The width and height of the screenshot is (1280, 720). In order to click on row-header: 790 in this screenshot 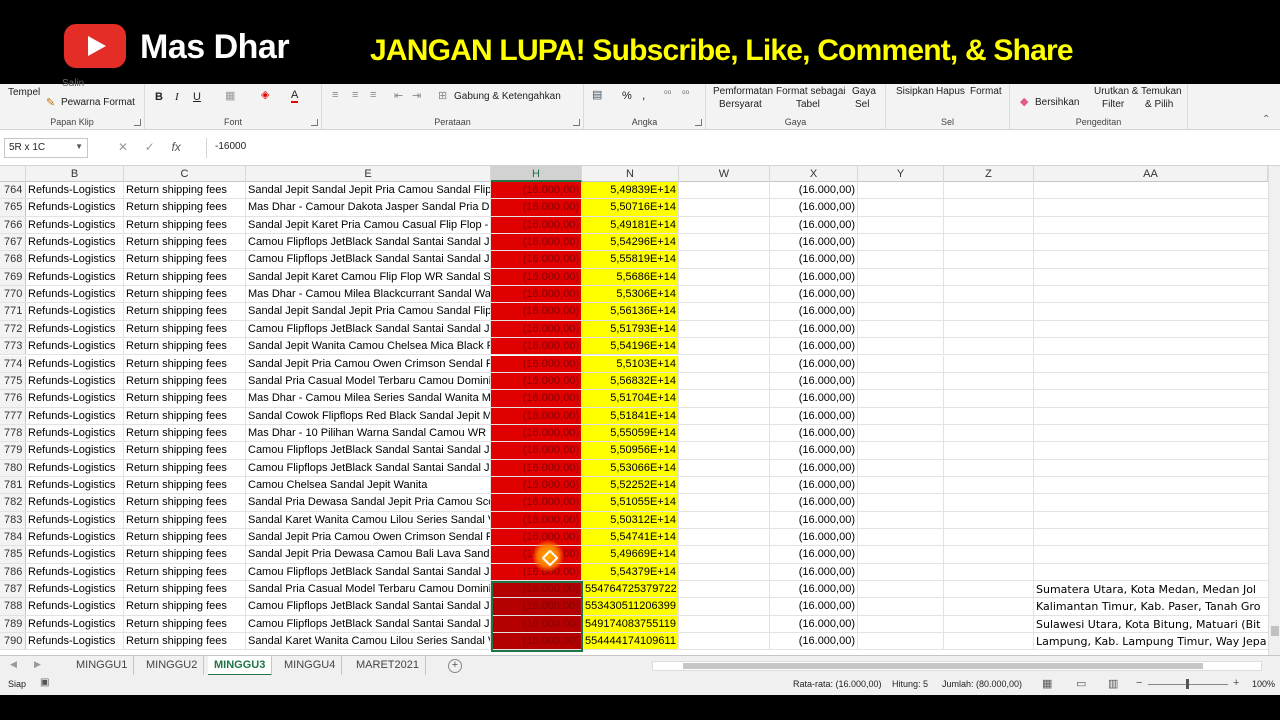, I will do `click(13, 641)`.